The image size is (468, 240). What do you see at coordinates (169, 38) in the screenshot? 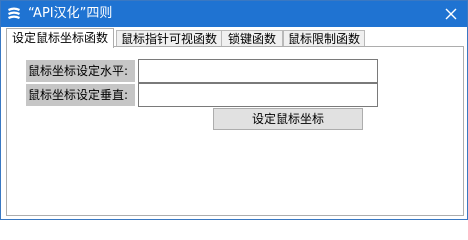
I see `tab-mouse-cursor-visibility: 鼠标指针可视函数` at bounding box center [169, 38].